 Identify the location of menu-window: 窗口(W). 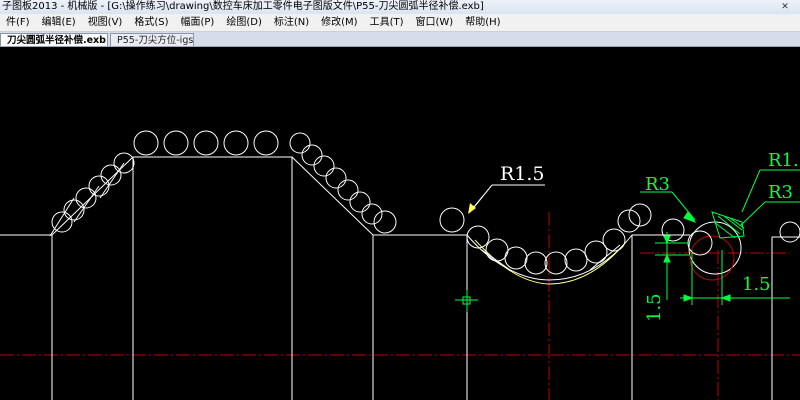
(435, 22).